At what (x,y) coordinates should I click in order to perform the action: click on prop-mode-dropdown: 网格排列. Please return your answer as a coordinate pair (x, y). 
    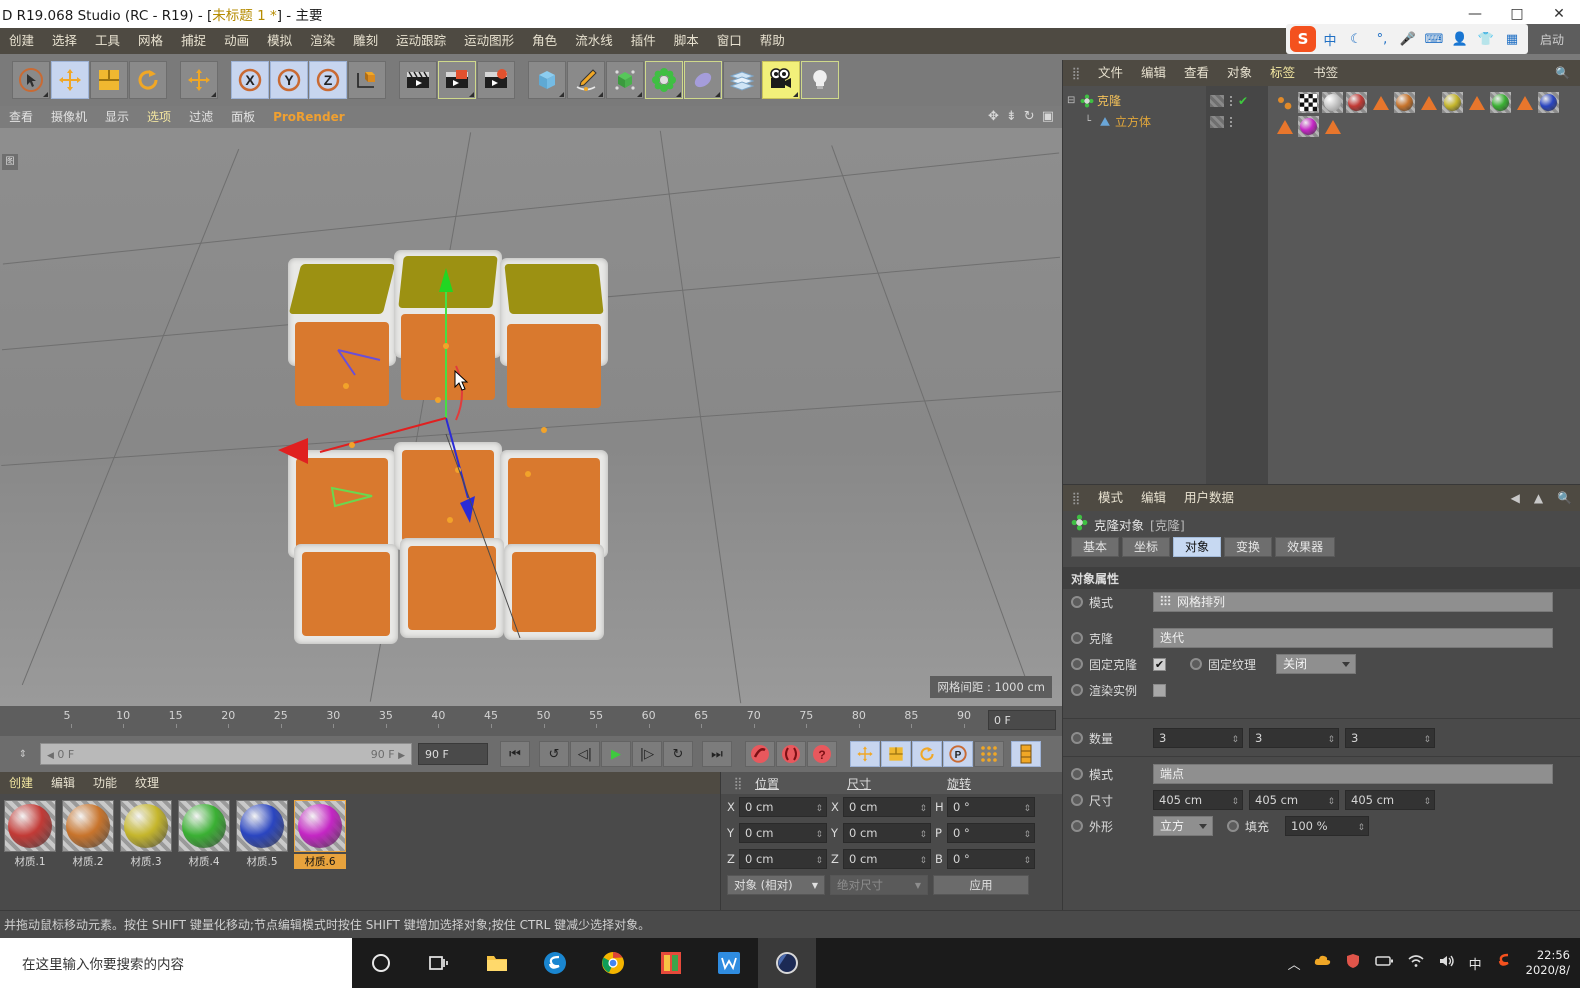
    Looking at the image, I should click on (1353, 602).